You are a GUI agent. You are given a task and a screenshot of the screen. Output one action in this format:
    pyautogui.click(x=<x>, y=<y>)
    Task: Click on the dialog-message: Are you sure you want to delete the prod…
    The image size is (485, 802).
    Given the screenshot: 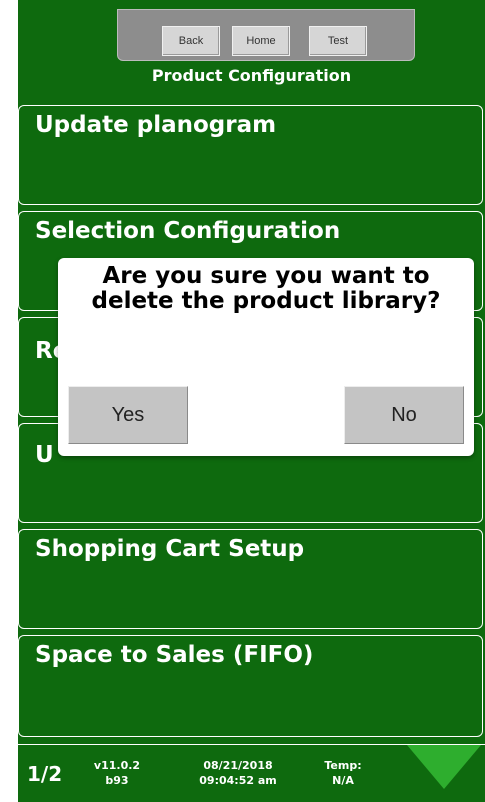 What is the action you would take?
    pyautogui.click(x=266, y=288)
    